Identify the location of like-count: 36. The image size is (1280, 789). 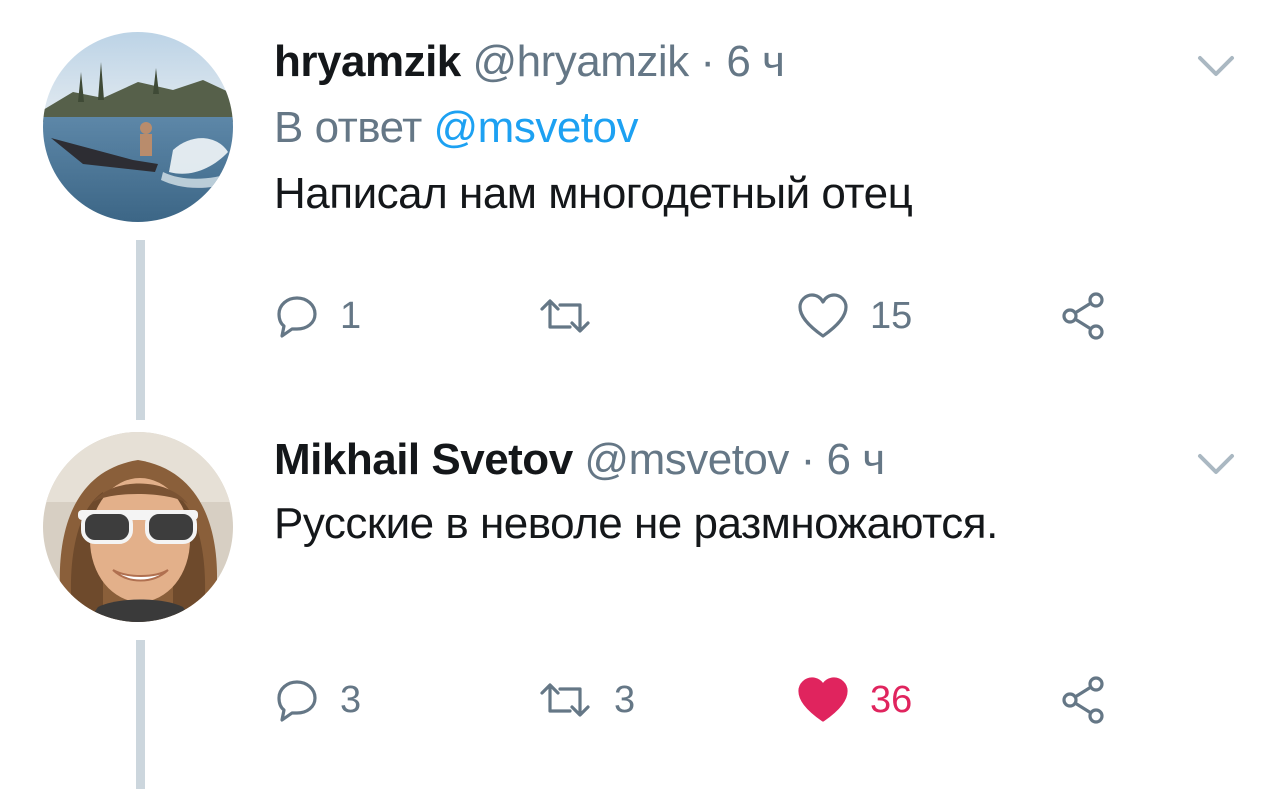
(891, 700).